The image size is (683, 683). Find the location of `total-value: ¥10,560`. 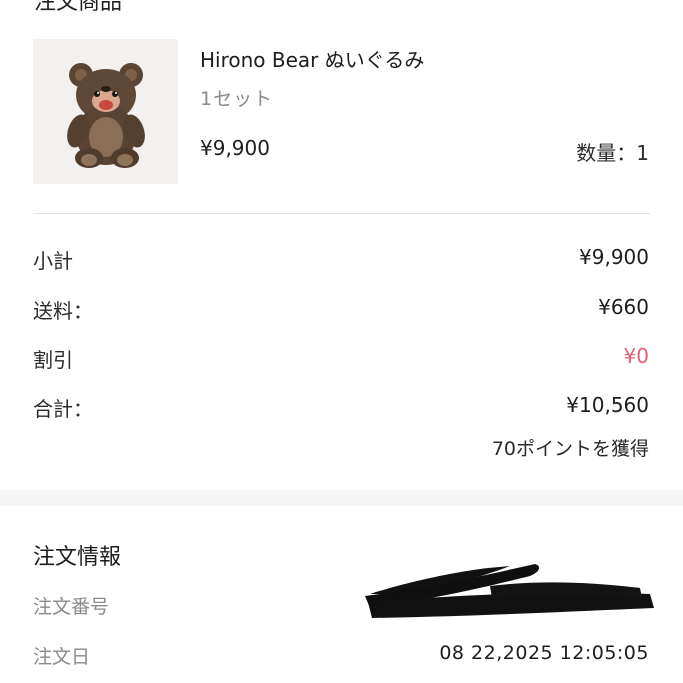

total-value: ¥10,560 is located at coordinates (607, 405).